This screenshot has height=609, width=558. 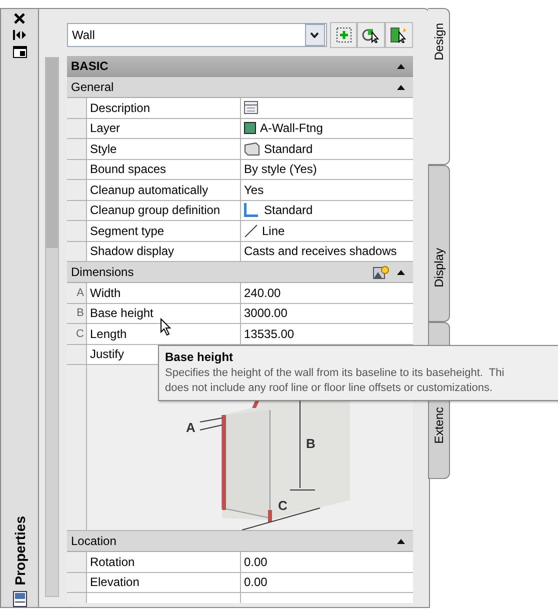 What do you see at coordinates (163, 582) in the screenshot?
I see `property-label: Elevation` at bounding box center [163, 582].